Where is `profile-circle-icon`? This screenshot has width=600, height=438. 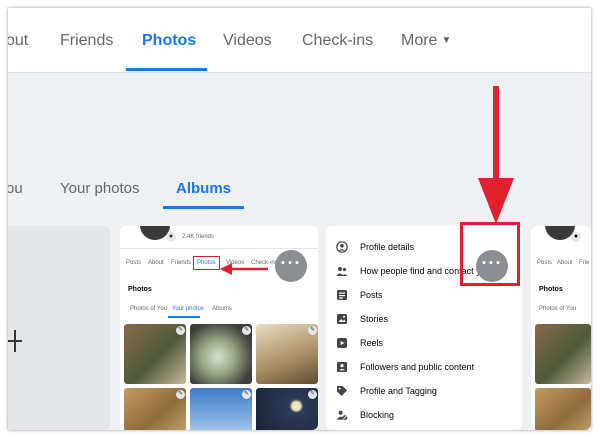
profile-circle-icon is located at coordinates (342, 247).